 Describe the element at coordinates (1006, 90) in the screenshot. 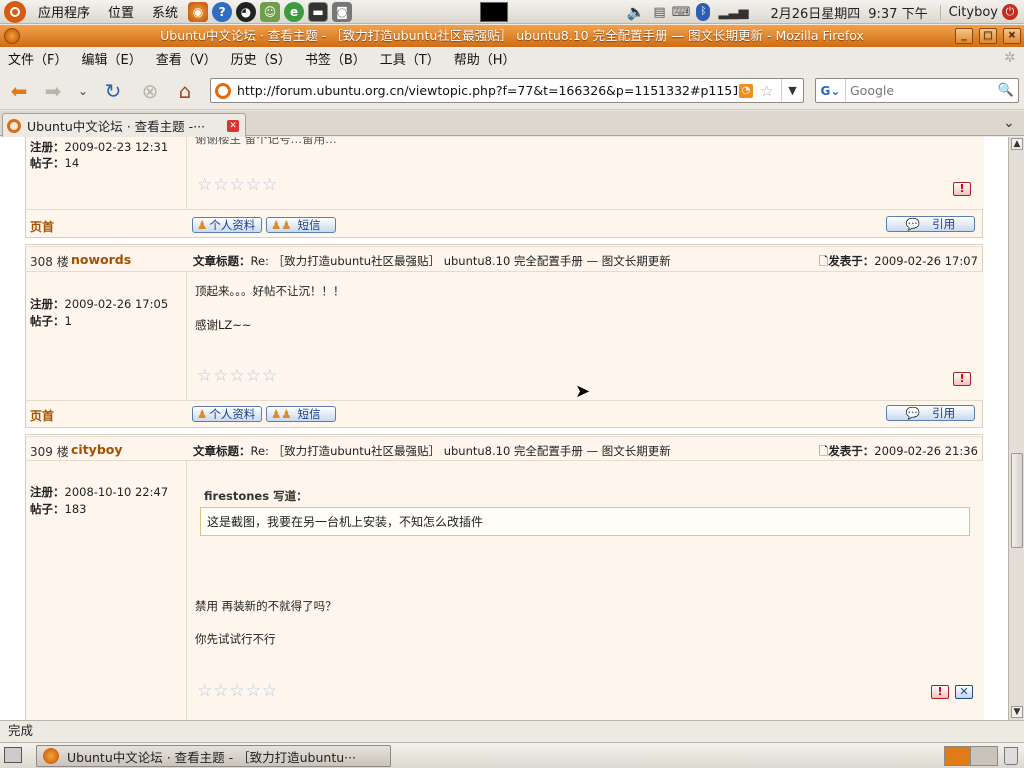

I see `search-magnifier-icon: 🔍` at that location.